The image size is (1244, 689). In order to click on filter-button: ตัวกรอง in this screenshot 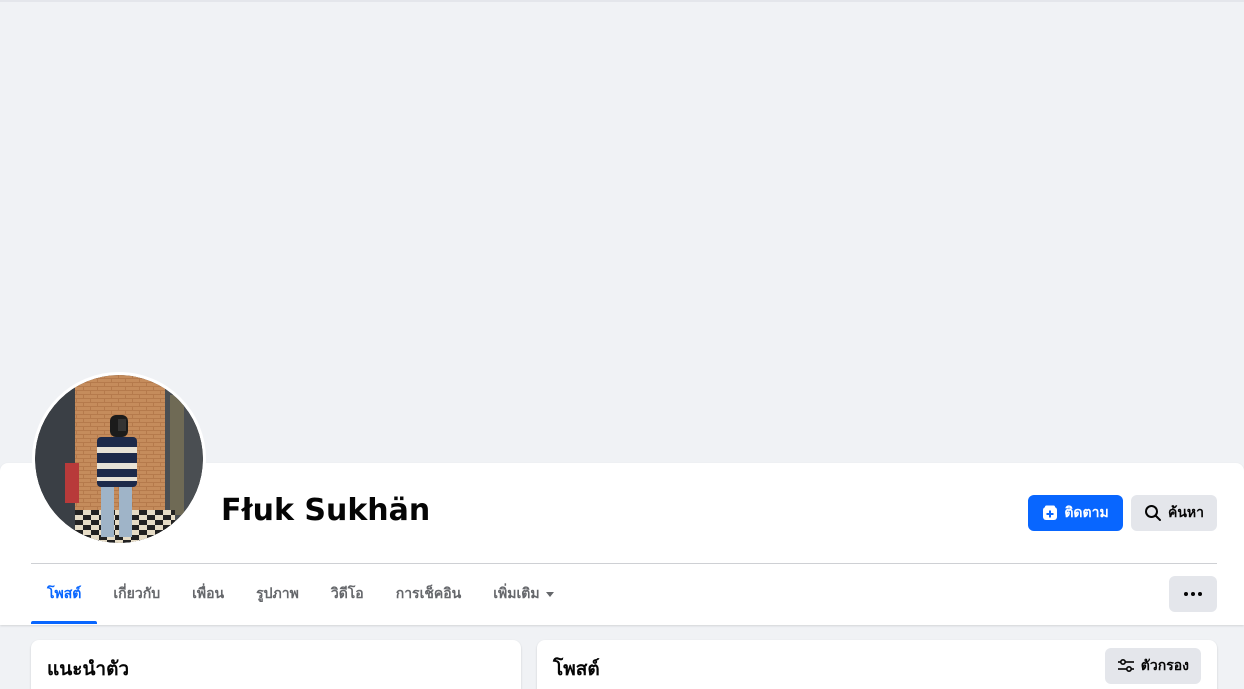, I will do `click(1152, 666)`.